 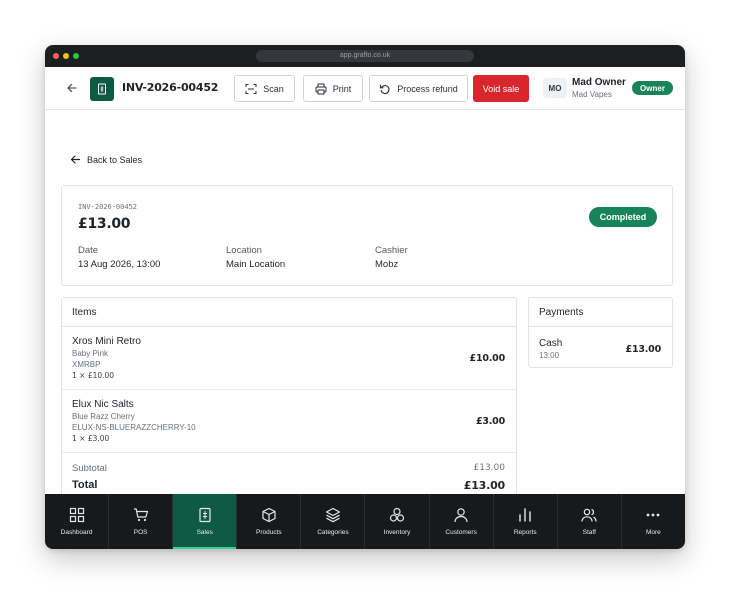 What do you see at coordinates (86, 364) in the screenshot?
I see `item-sku: XMRBP` at bounding box center [86, 364].